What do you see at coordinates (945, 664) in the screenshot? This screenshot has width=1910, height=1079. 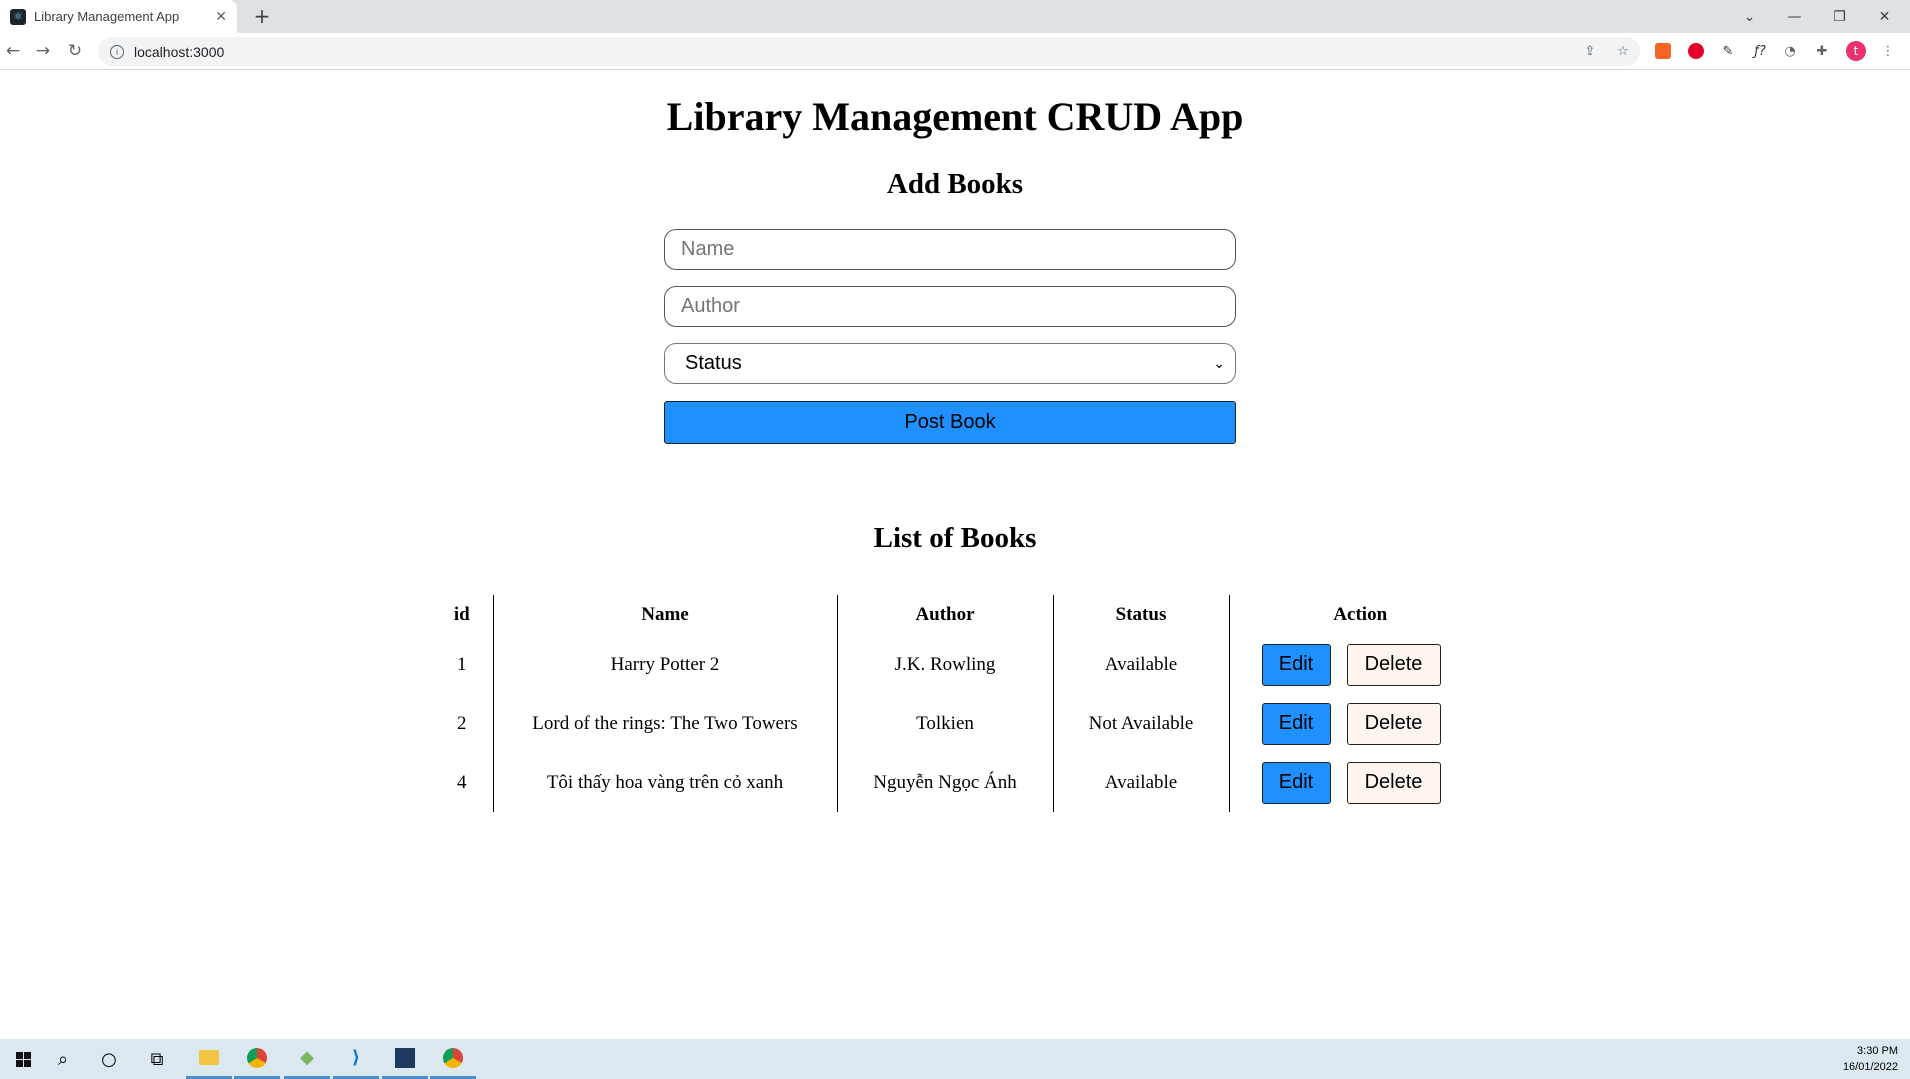 I see `cell-author: J.K. Rowling` at bounding box center [945, 664].